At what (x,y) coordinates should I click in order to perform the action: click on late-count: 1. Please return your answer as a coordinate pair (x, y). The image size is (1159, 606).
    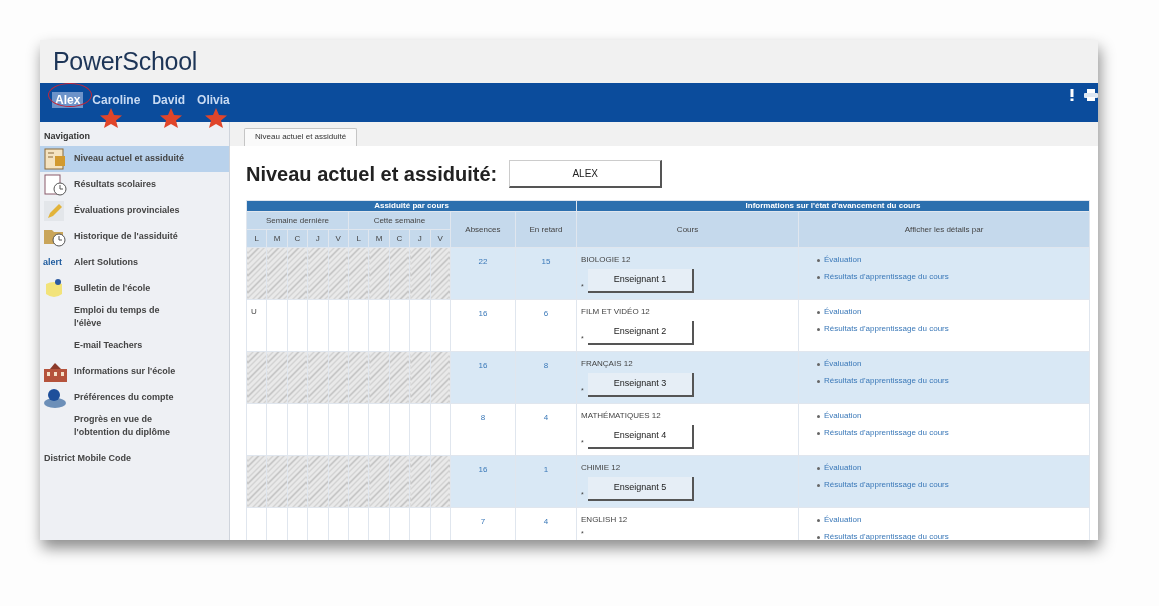
    Looking at the image, I should click on (546, 481).